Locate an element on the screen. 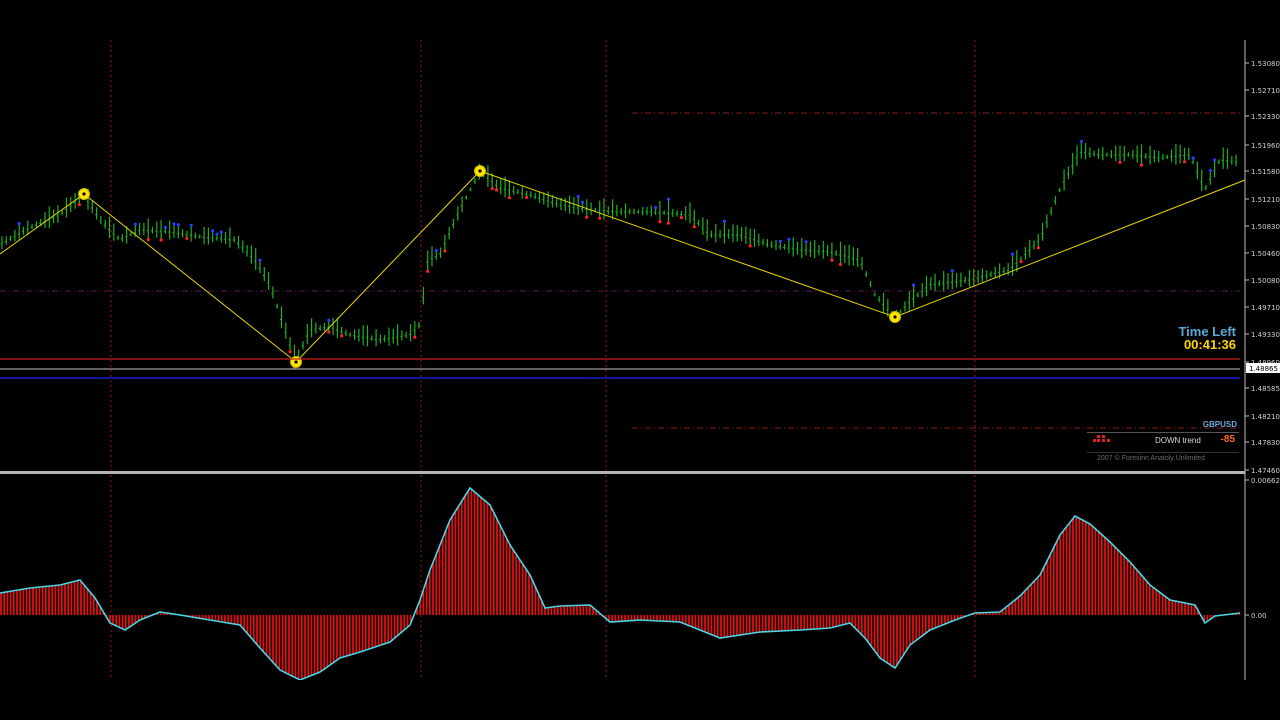 Image resolution: width=1280 pixels, height=720 pixels. price-axis-label: 1.48210 is located at coordinates (1265, 417).